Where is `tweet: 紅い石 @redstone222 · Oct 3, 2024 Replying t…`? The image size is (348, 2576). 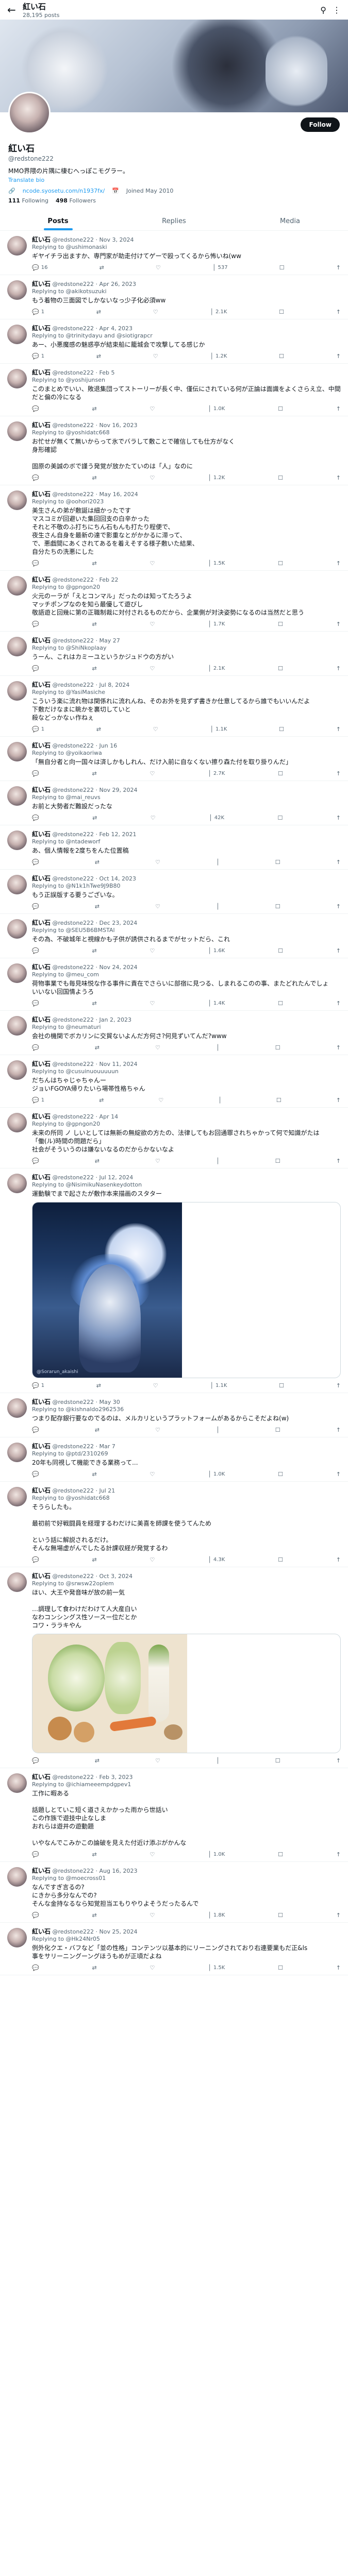
tweet: 紅い石 @redstone222 · Oct 3, 2024 Replying t… is located at coordinates (174, 1667).